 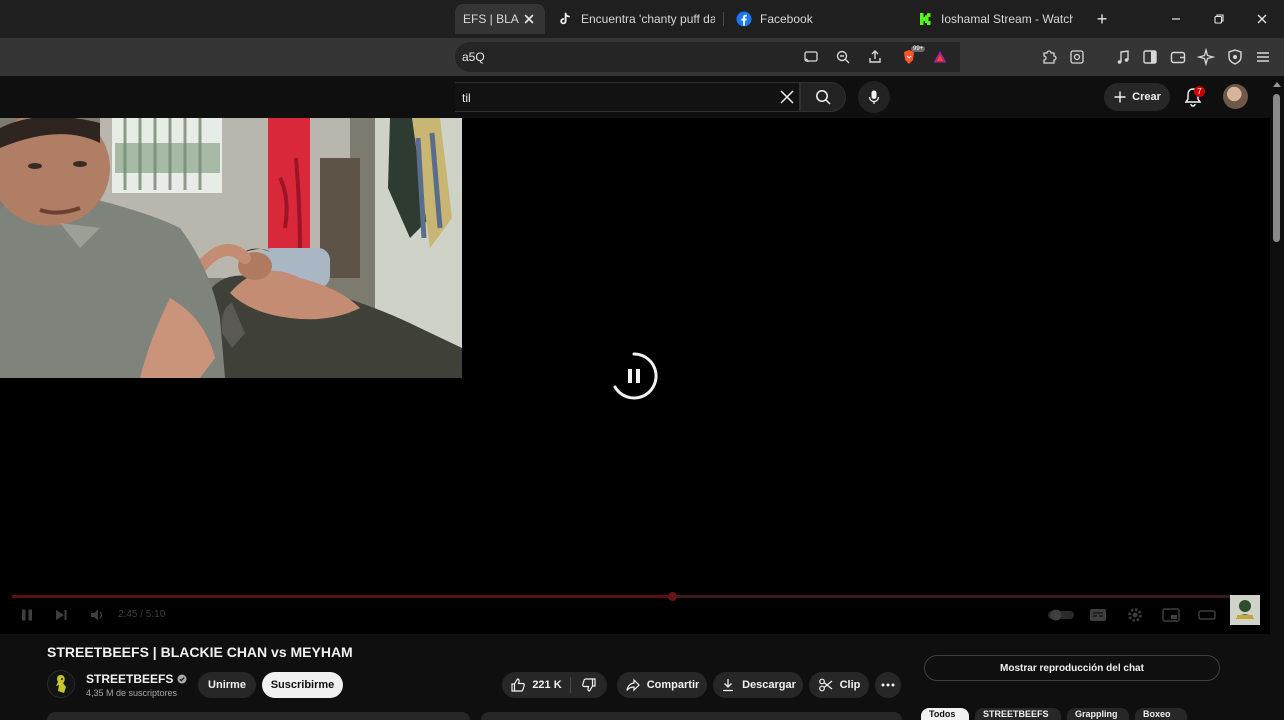 I want to click on create-label: Crear, so click(x=1146, y=97).